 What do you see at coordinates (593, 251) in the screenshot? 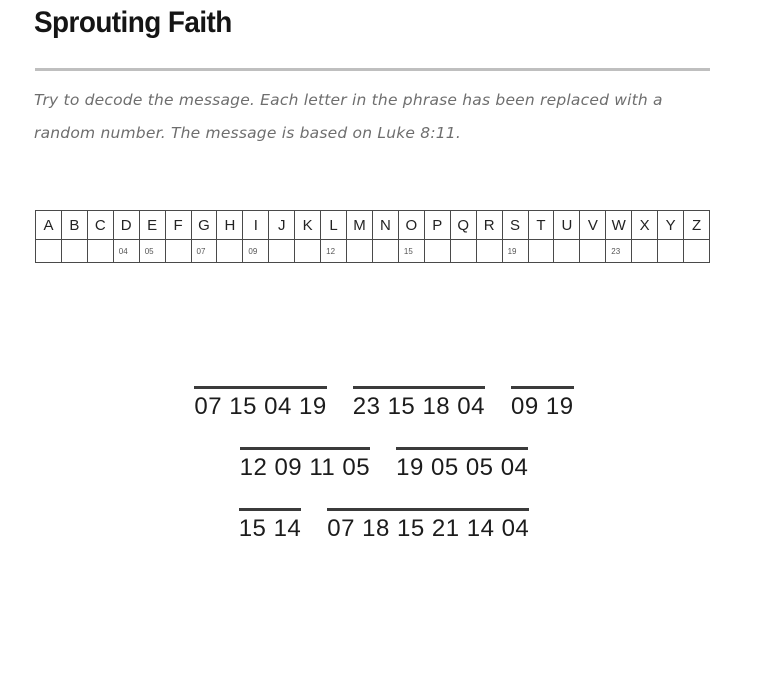
I see `cipher-number-cell-v` at bounding box center [593, 251].